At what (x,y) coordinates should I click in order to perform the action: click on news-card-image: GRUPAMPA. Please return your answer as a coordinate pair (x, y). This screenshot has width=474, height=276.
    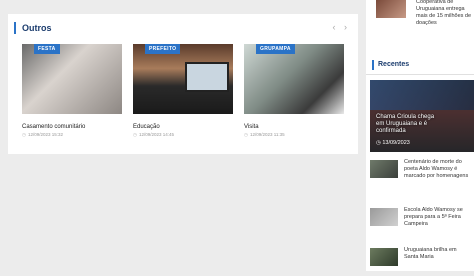
    Looking at the image, I should click on (294, 79).